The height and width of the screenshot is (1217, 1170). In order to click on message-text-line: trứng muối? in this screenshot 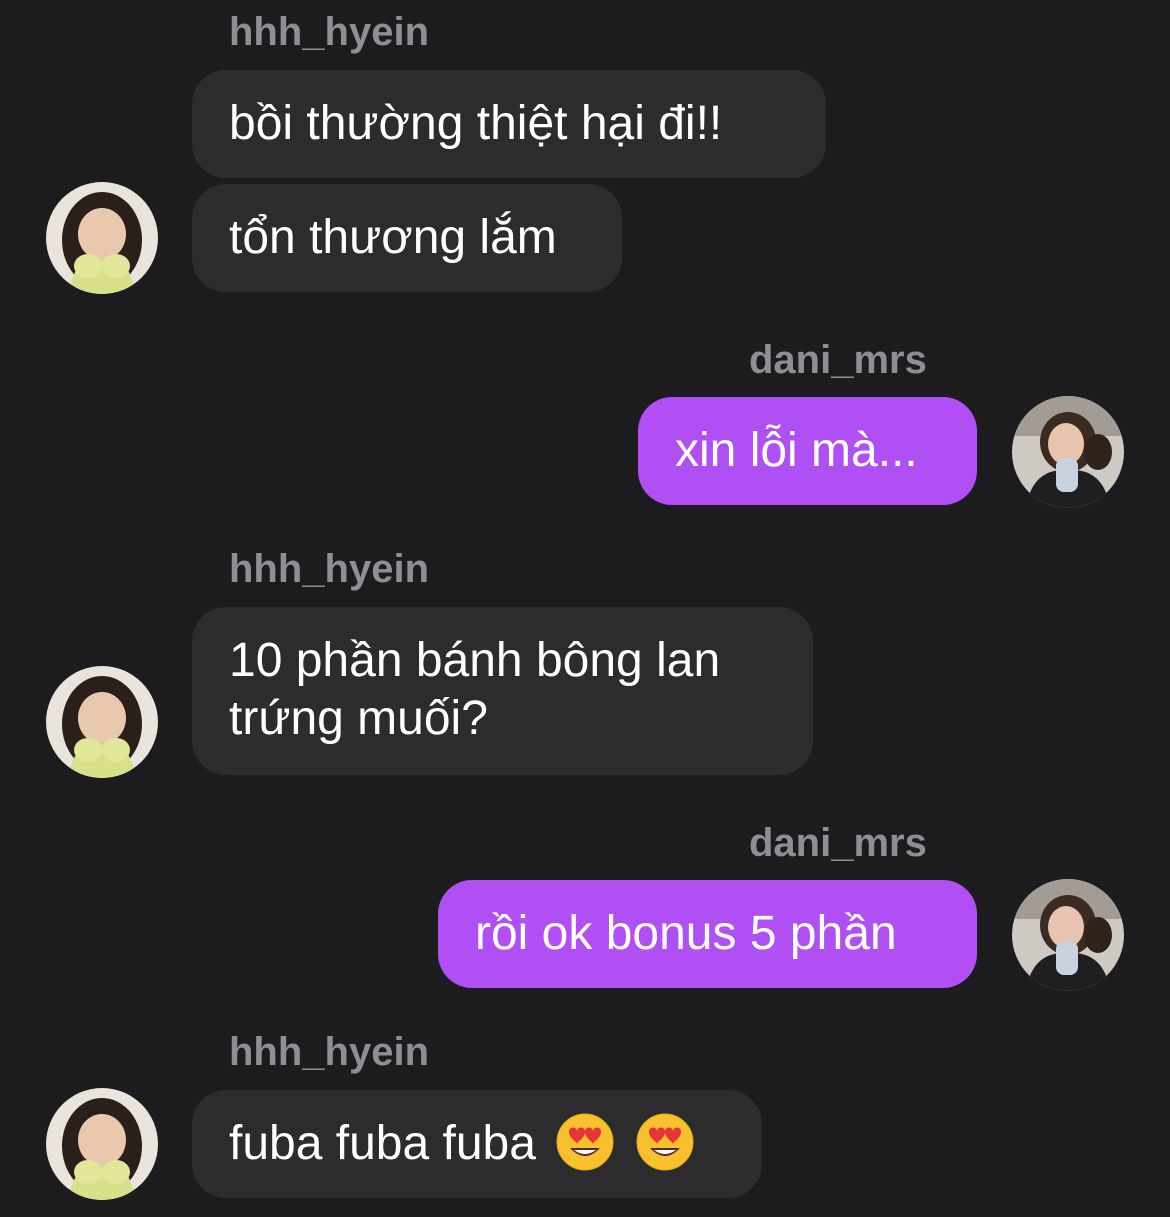, I will do `click(358, 718)`.